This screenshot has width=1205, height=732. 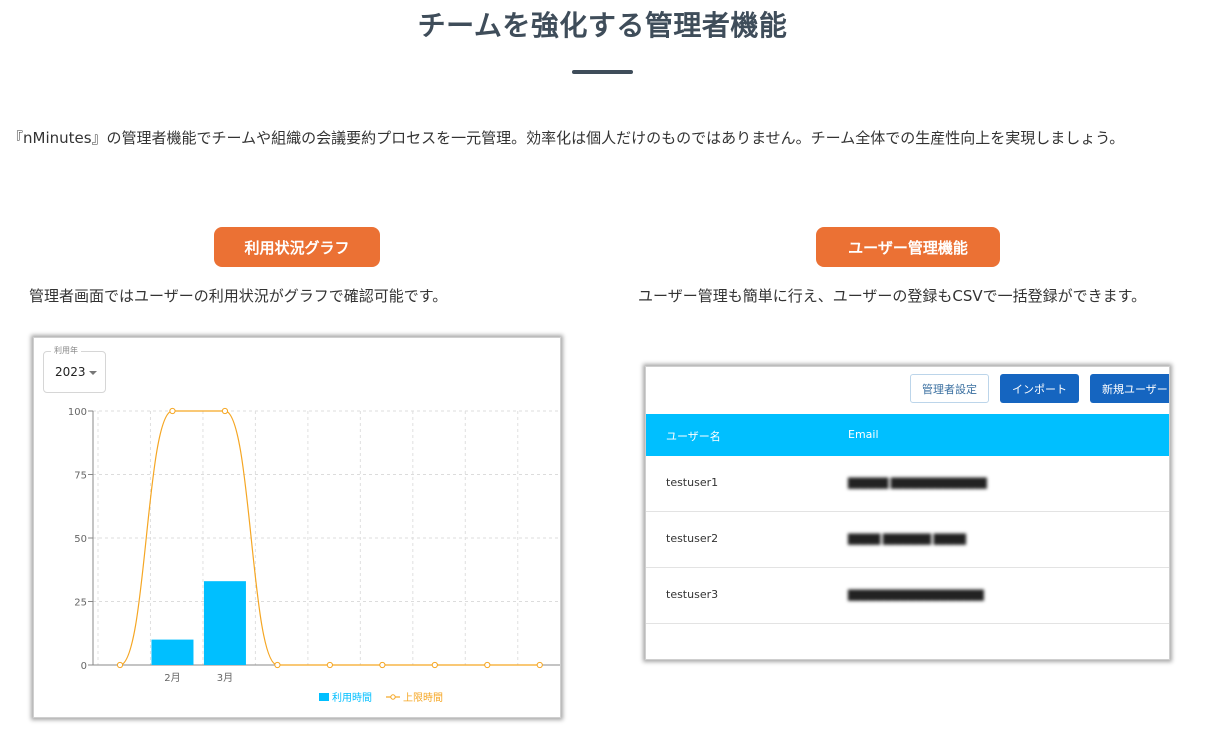 I want to click on y-tick-label: 0, so click(x=84, y=666).